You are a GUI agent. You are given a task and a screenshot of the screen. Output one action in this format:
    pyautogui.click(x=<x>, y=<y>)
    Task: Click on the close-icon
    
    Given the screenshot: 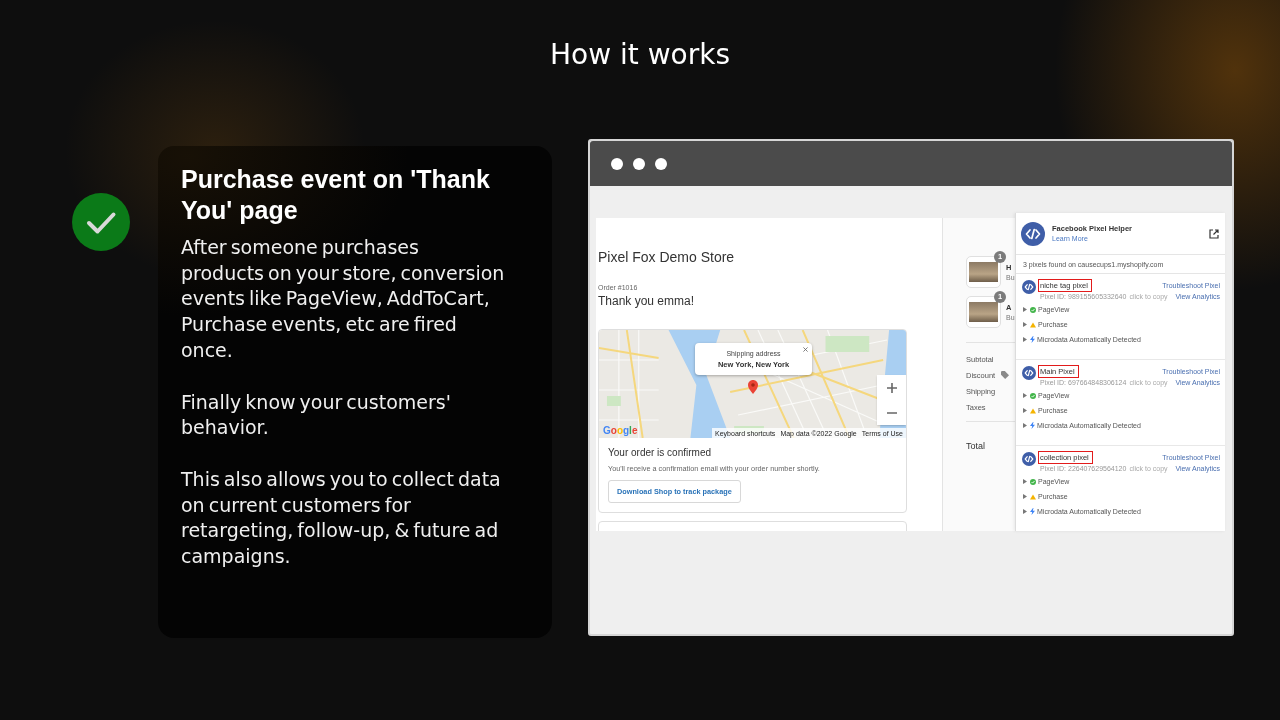 What is the action you would take?
    pyautogui.click(x=805, y=349)
    